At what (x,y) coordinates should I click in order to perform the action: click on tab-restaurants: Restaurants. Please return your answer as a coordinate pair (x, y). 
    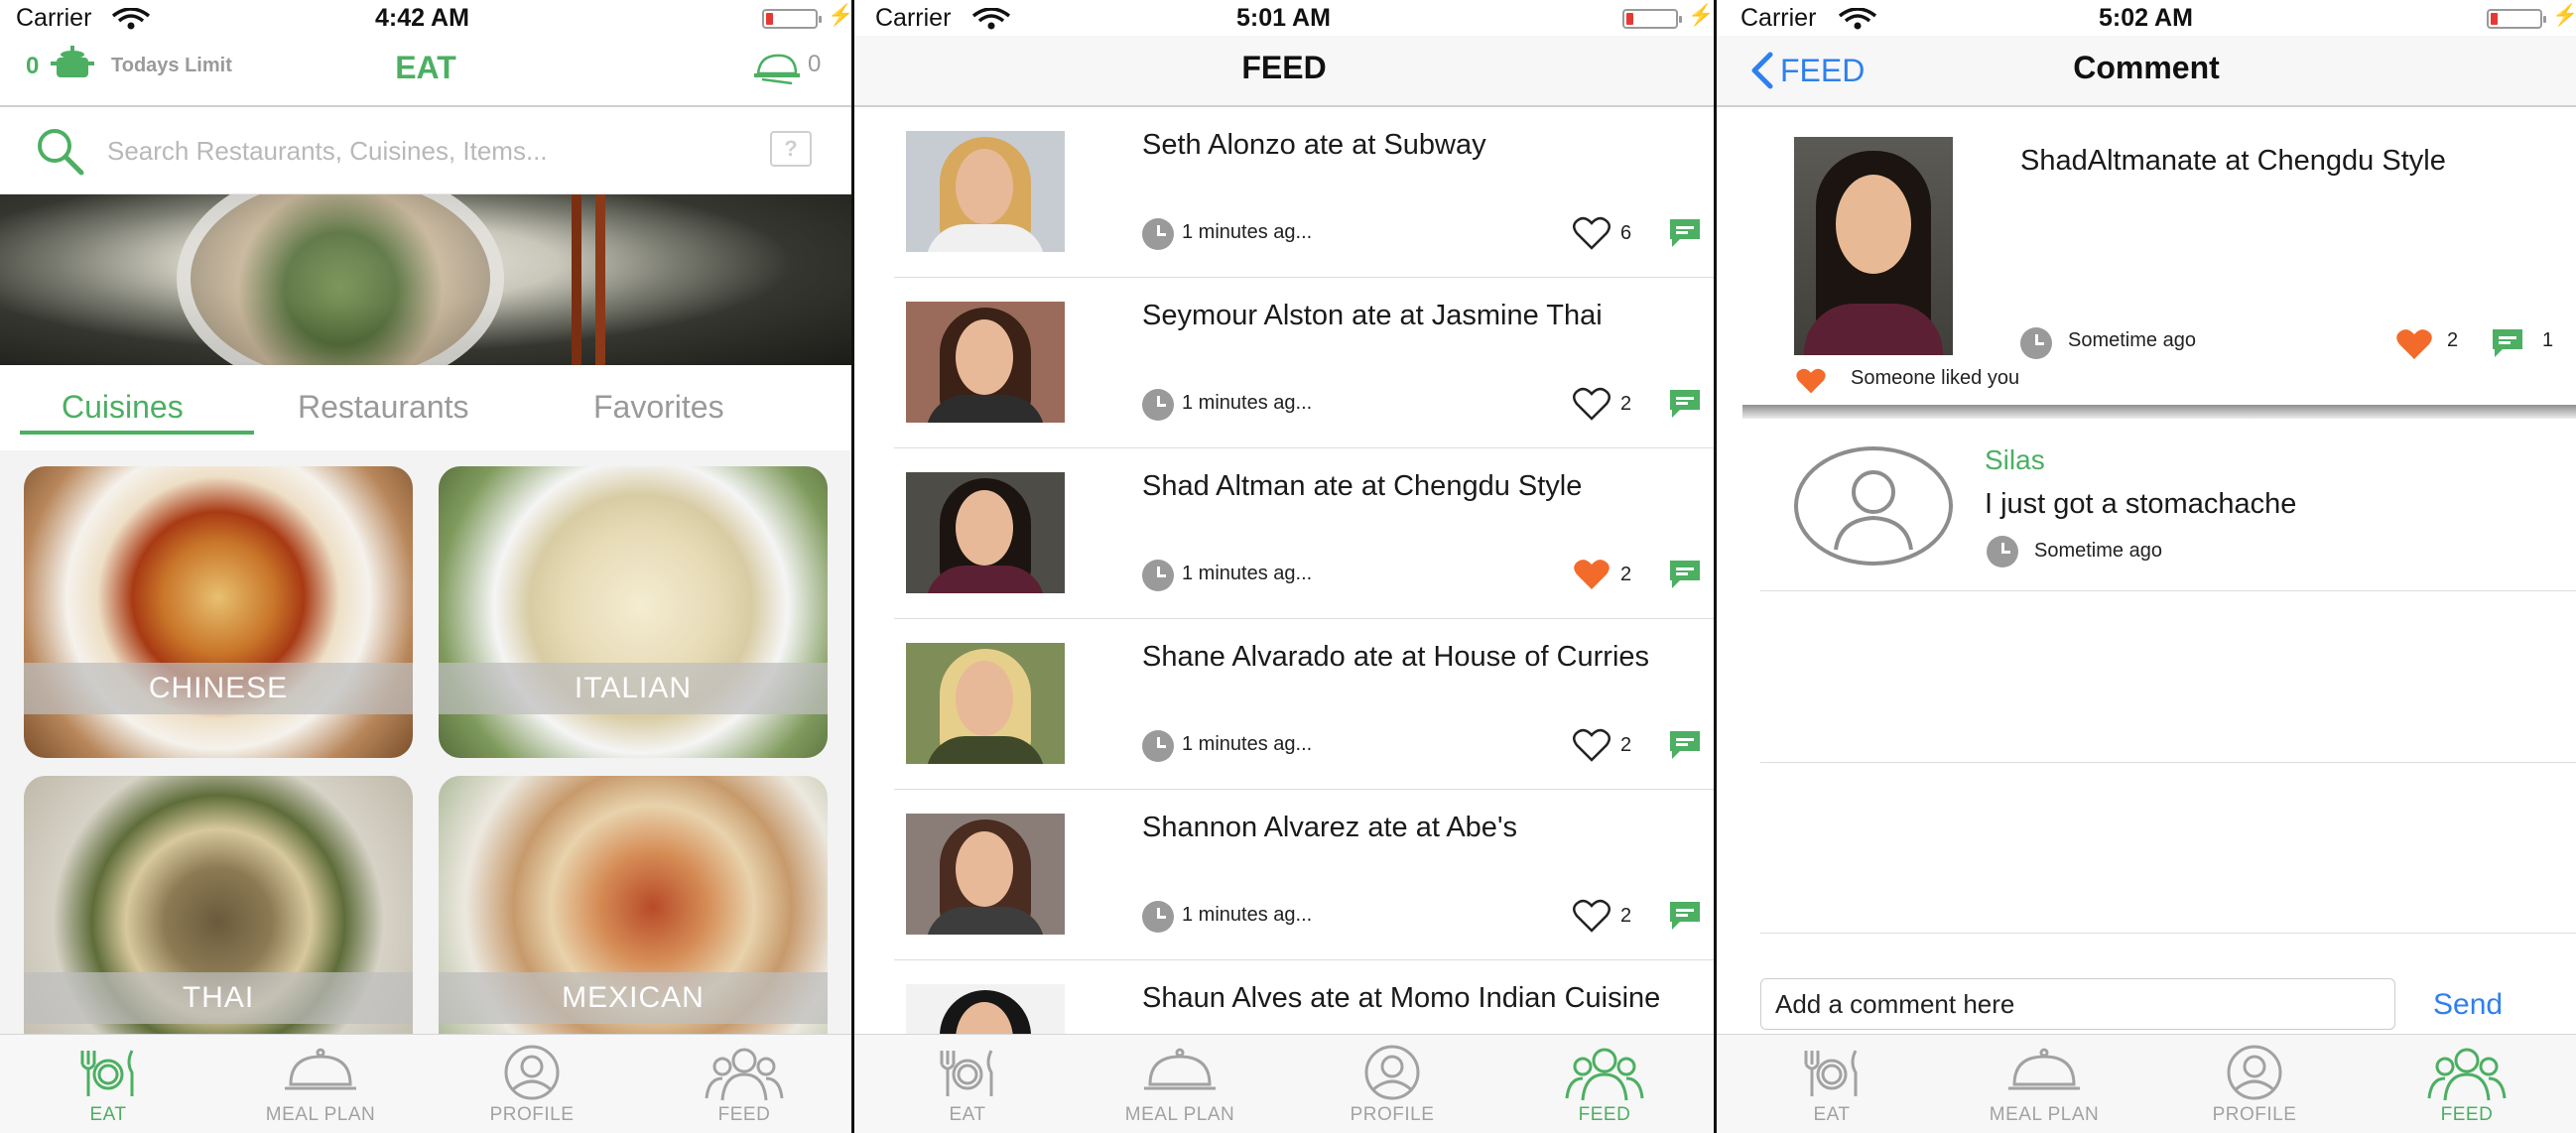
    Looking at the image, I should click on (384, 407).